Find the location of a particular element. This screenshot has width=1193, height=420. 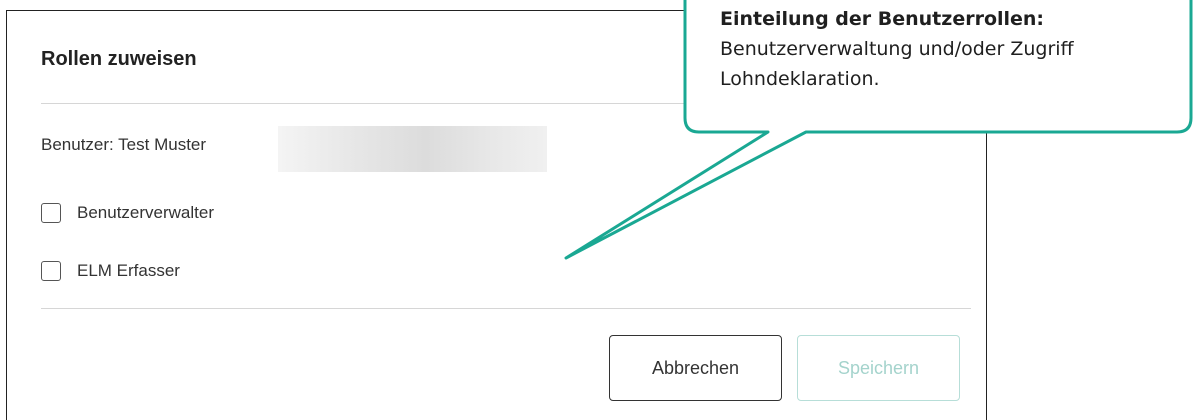

callout-line: Lohndeklaration. is located at coordinates (800, 79).